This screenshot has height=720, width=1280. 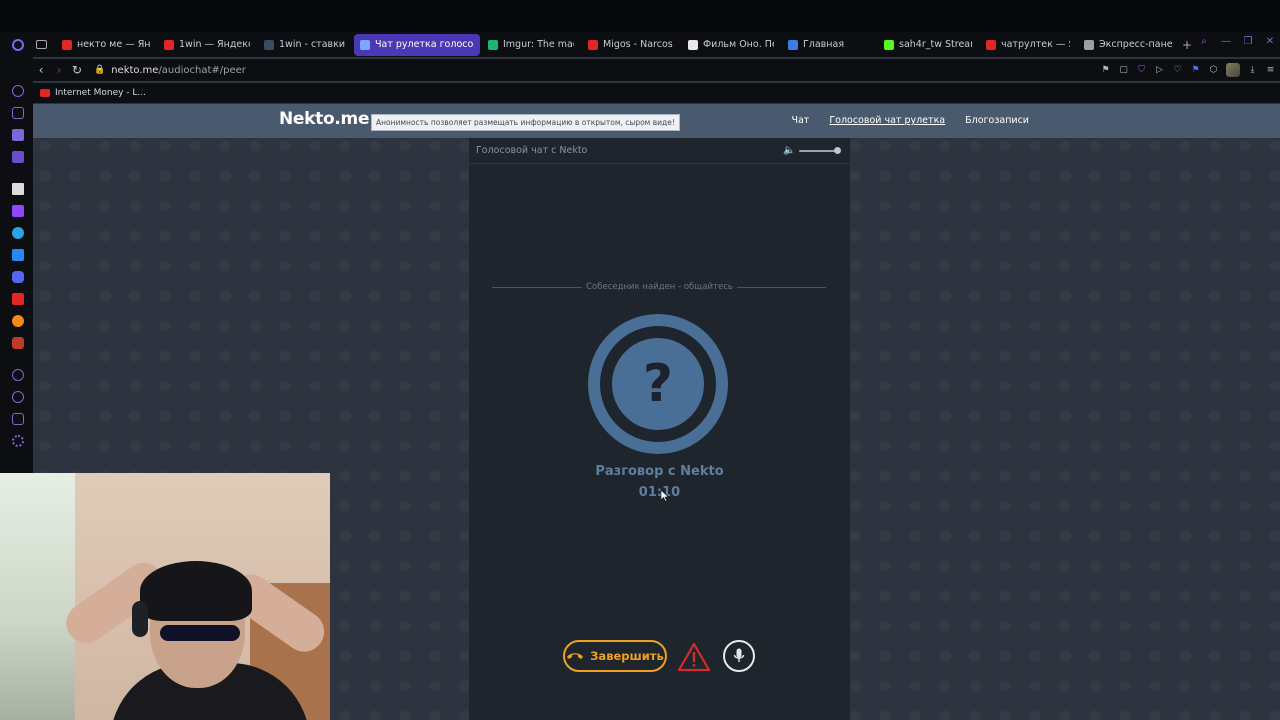 What do you see at coordinates (694, 657) in the screenshot?
I see `report-warning-icon` at bounding box center [694, 657].